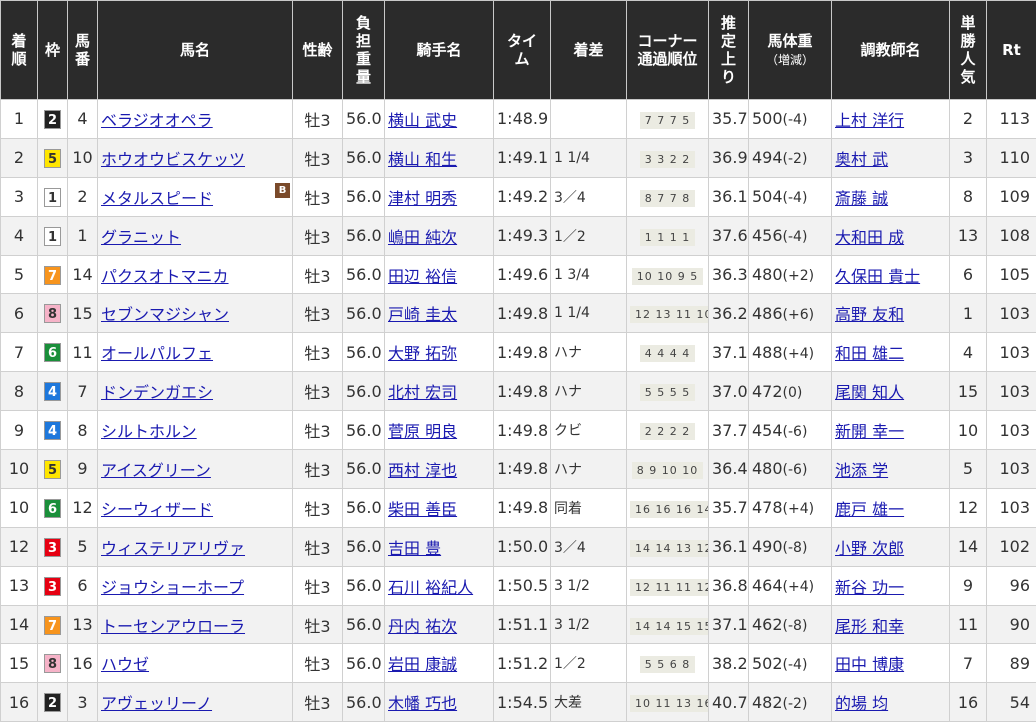  I want to click on trainer-link: 奥村 武, so click(861, 159).